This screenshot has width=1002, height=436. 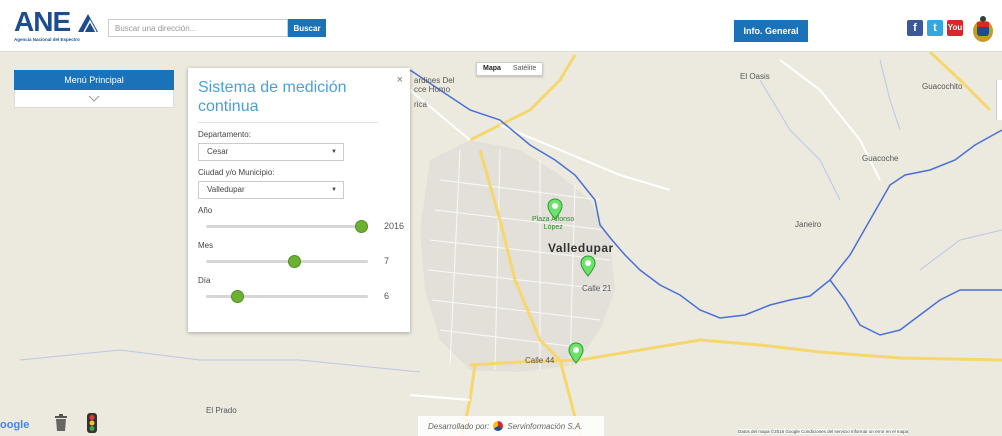 What do you see at coordinates (808, 224) in the screenshot?
I see `map-label-janeiro: Janeiro` at bounding box center [808, 224].